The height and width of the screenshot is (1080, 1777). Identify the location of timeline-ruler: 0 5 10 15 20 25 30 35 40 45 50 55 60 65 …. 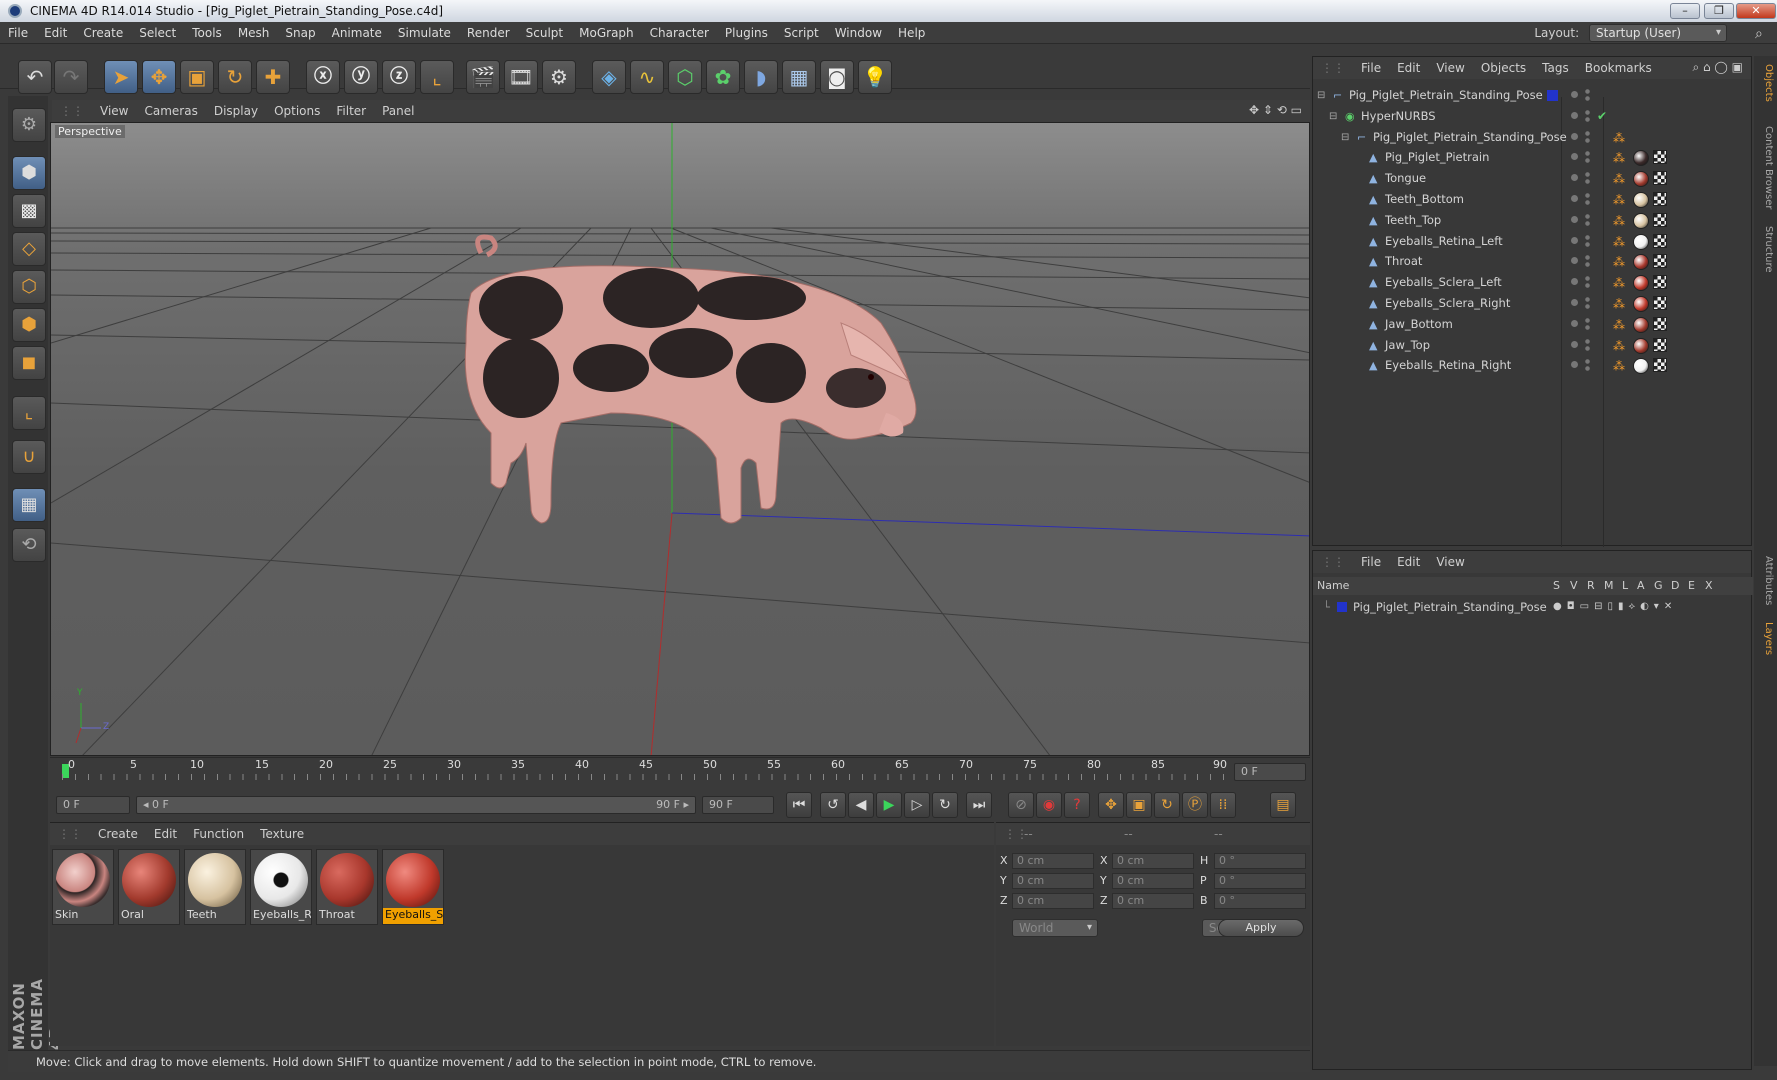
(680, 771).